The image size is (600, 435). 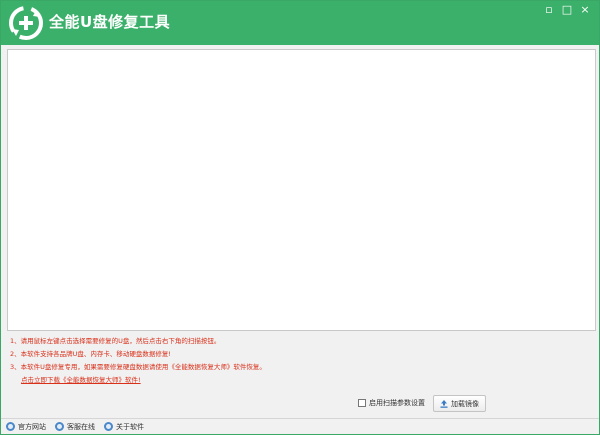 What do you see at coordinates (290, 380) in the screenshot?
I see `download-link: 点击立即下载《全能数据恢复大师》软件!` at bounding box center [290, 380].